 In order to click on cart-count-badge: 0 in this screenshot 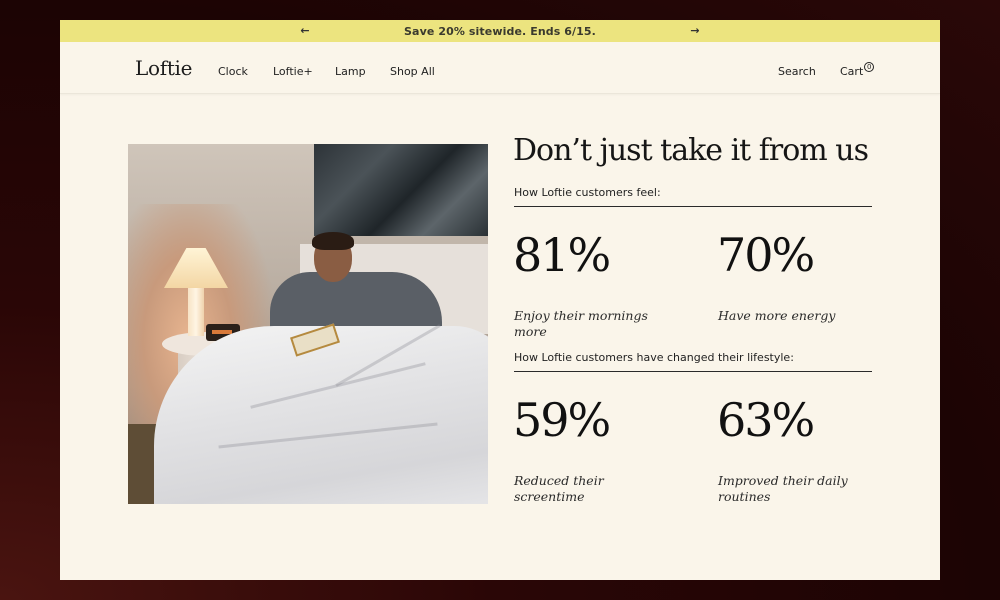, I will do `click(869, 67)`.